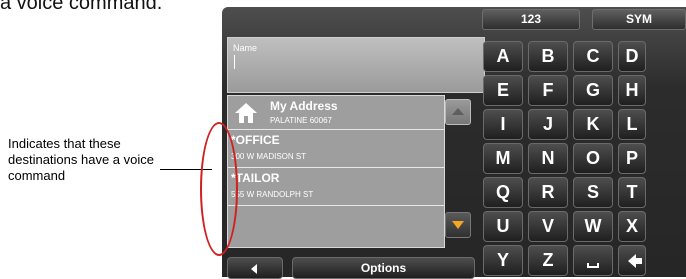 The image size is (686, 279). Describe the element at coordinates (548, 192) in the screenshot. I see `key-r: R` at that location.